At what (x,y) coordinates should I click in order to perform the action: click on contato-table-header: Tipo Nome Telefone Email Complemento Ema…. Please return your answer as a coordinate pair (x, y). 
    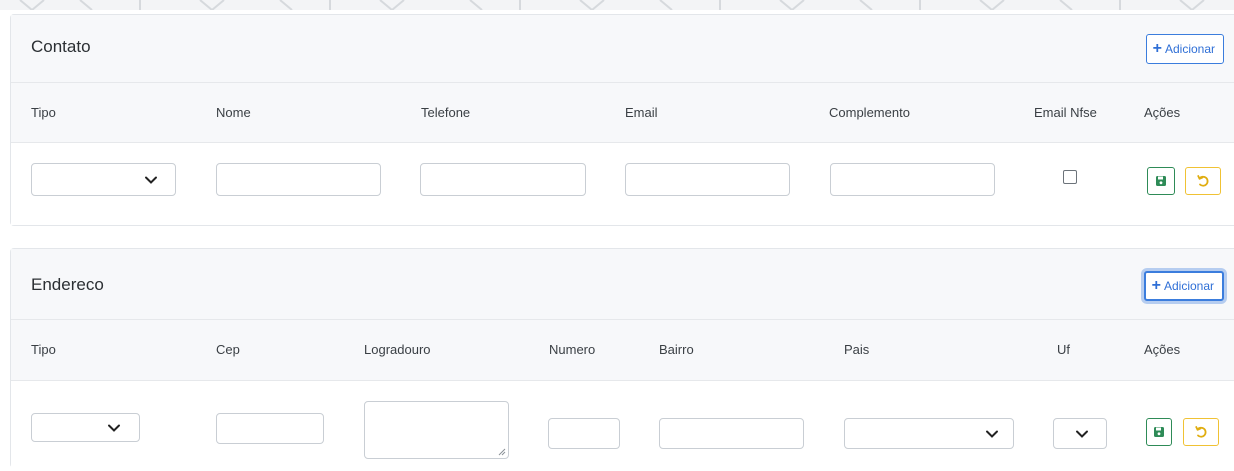
    Looking at the image, I should click on (622, 113).